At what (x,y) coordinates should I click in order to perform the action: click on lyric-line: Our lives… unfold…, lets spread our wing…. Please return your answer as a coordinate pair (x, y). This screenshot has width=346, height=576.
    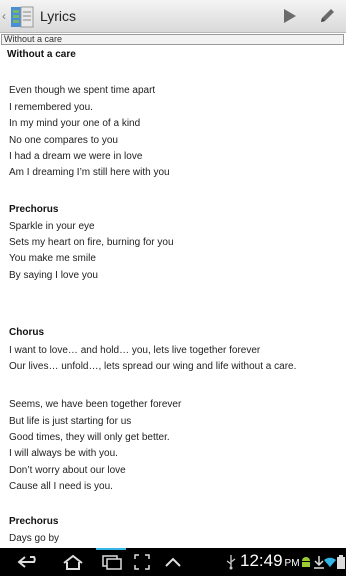
    Looking at the image, I should click on (153, 366).